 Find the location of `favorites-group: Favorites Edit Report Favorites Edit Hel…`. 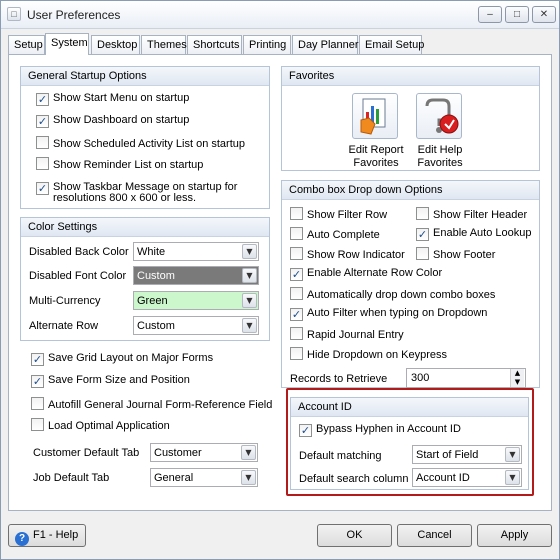

favorites-group: Favorites Edit Report Favorites Edit Hel… is located at coordinates (410, 118).